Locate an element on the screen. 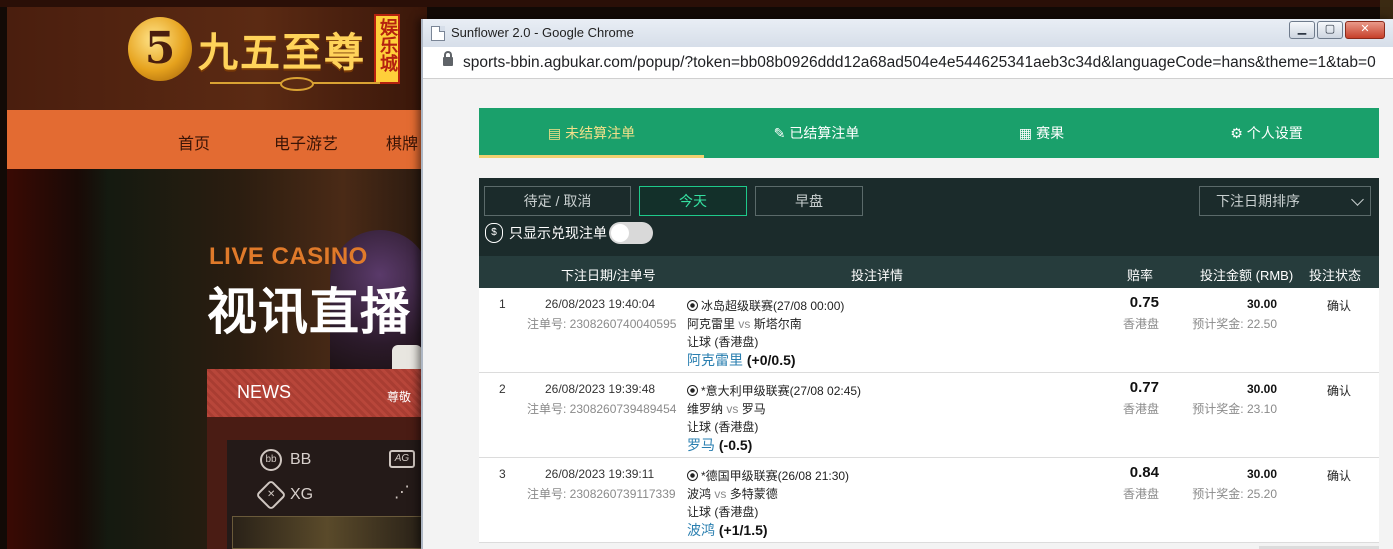  home-team: 波鸿 is located at coordinates (699, 494).